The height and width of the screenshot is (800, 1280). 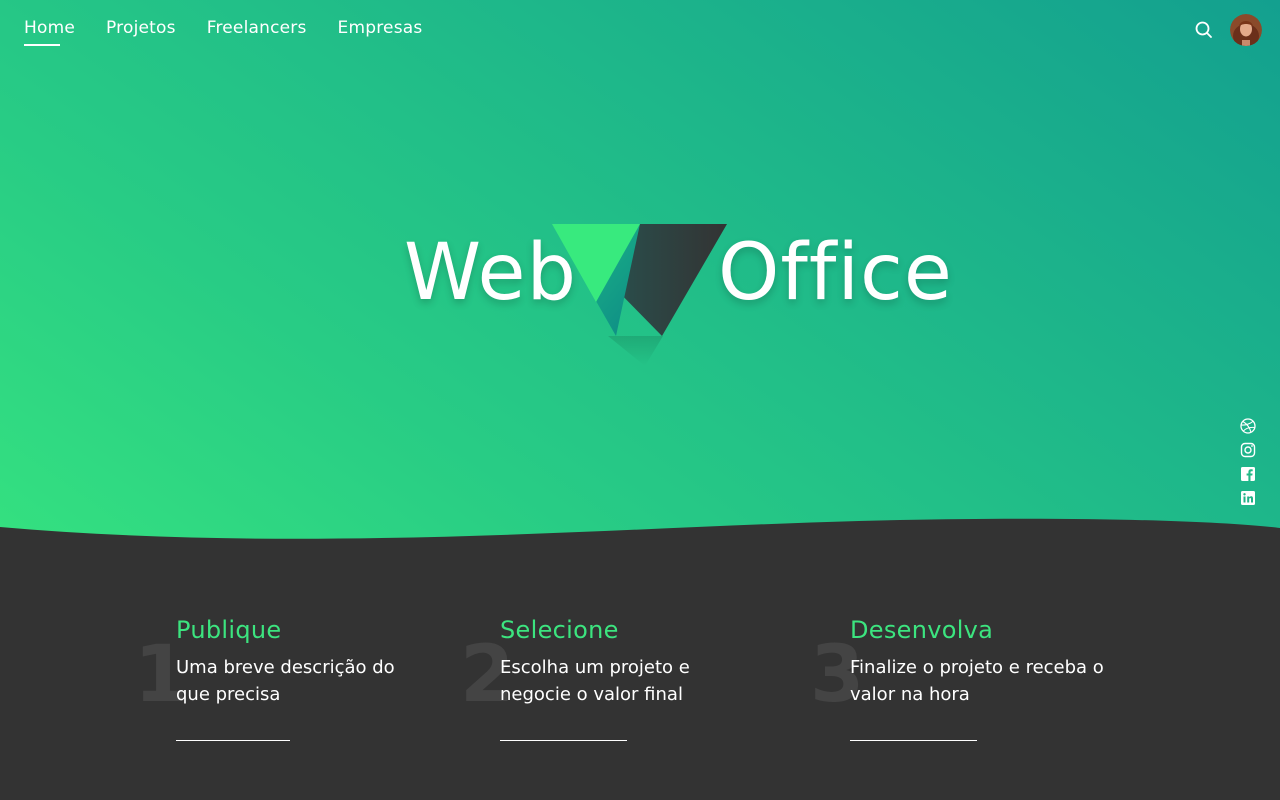 What do you see at coordinates (285, 681) in the screenshot?
I see `step-description: Uma breve descrição do que precisa` at bounding box center [285, 681].